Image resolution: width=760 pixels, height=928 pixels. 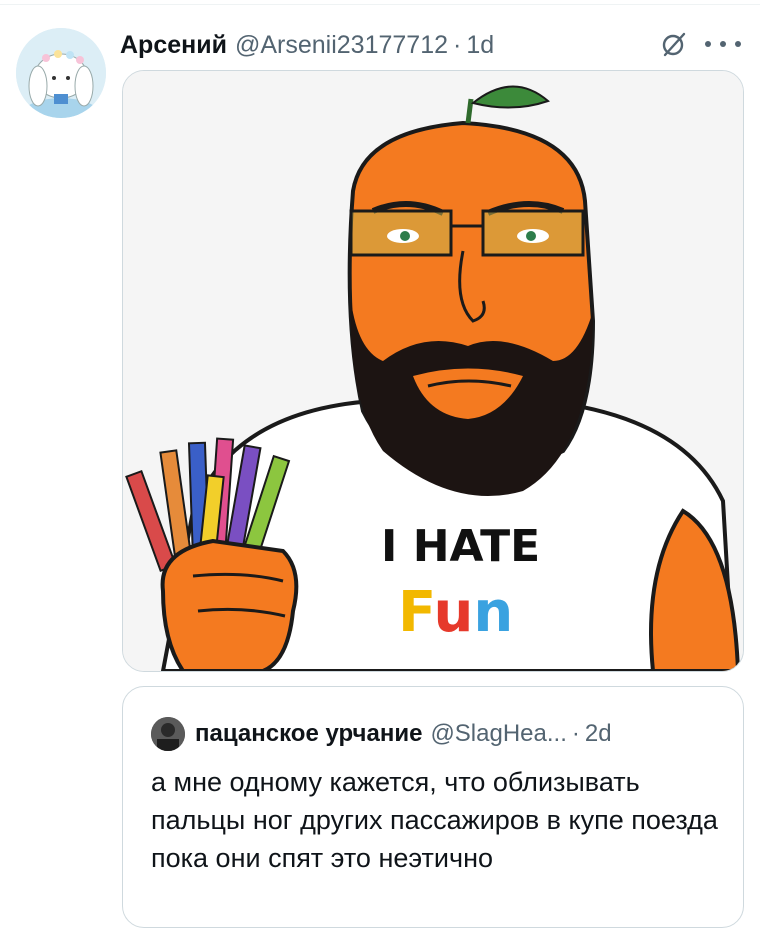 I want to click on quoted-tweet-header: пацанское урчание @SlagHea... · 2d, so click(x=403, y=734).